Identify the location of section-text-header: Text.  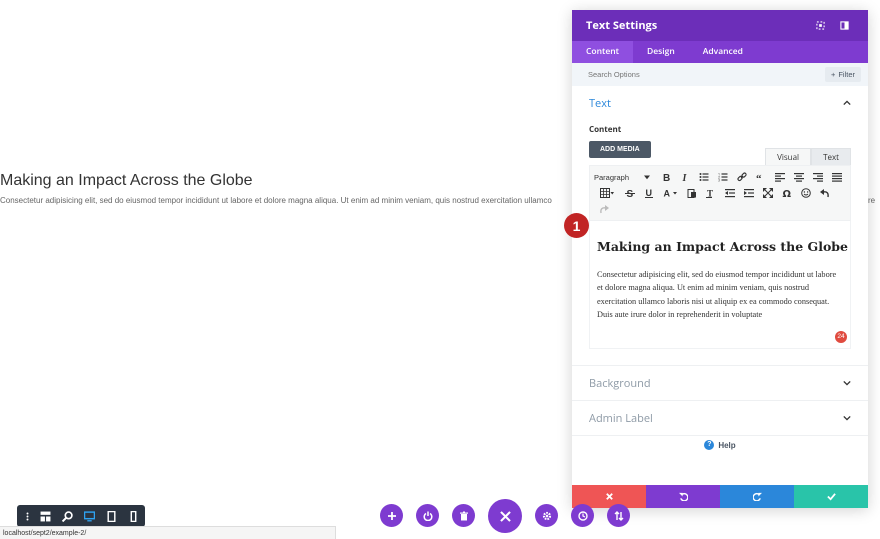
(720, 103).